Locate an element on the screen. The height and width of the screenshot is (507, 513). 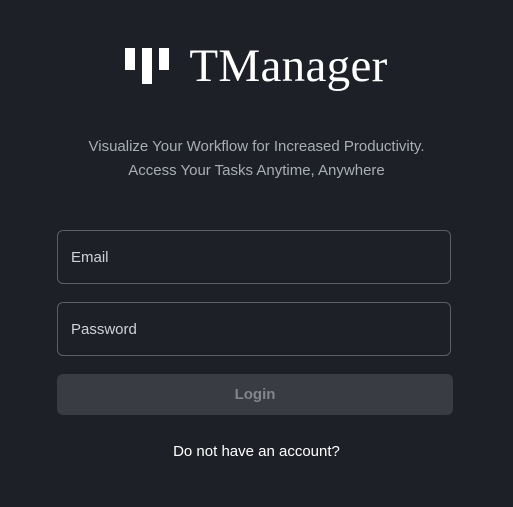
password-field is located at coordinates (254, 329).